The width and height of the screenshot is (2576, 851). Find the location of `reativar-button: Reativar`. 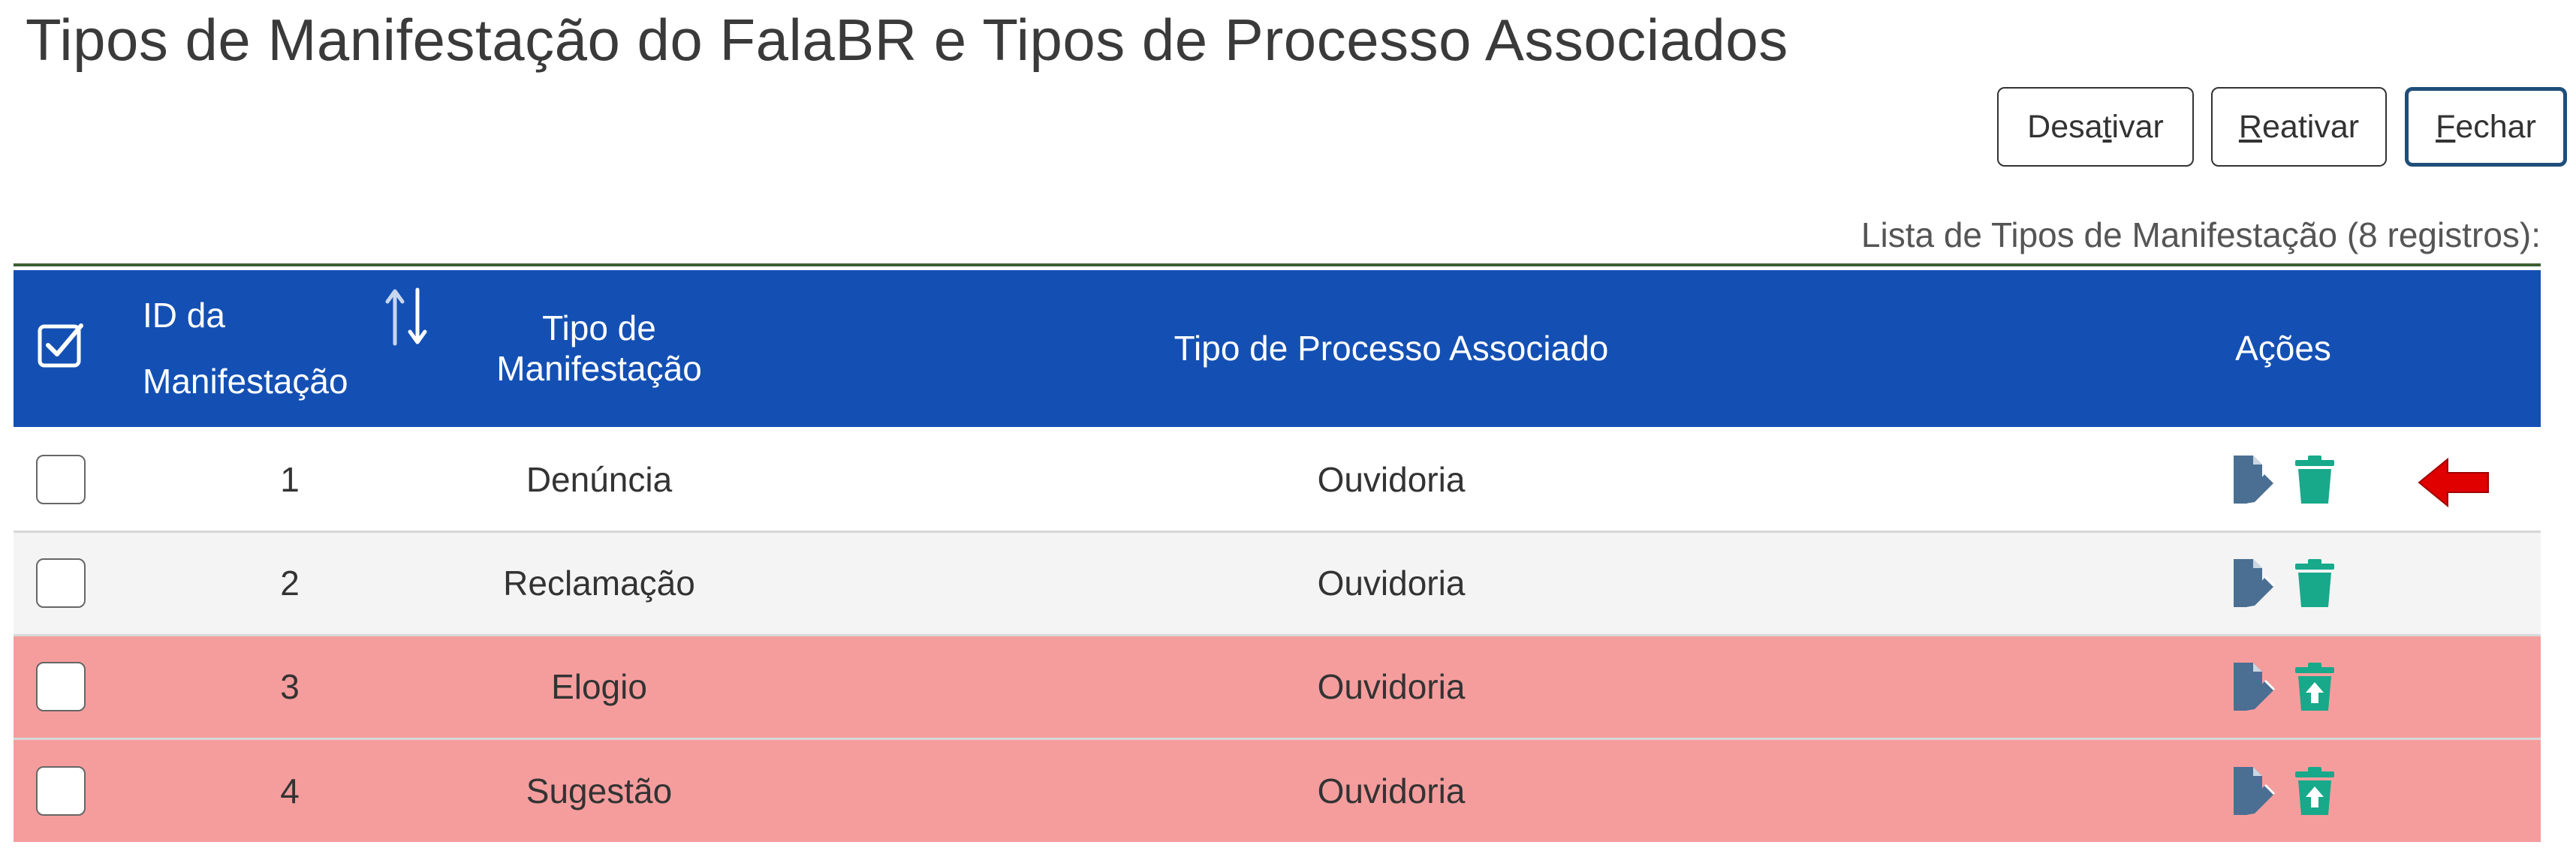

reativar-button: Reativar is located at coordinates (2299, 127).